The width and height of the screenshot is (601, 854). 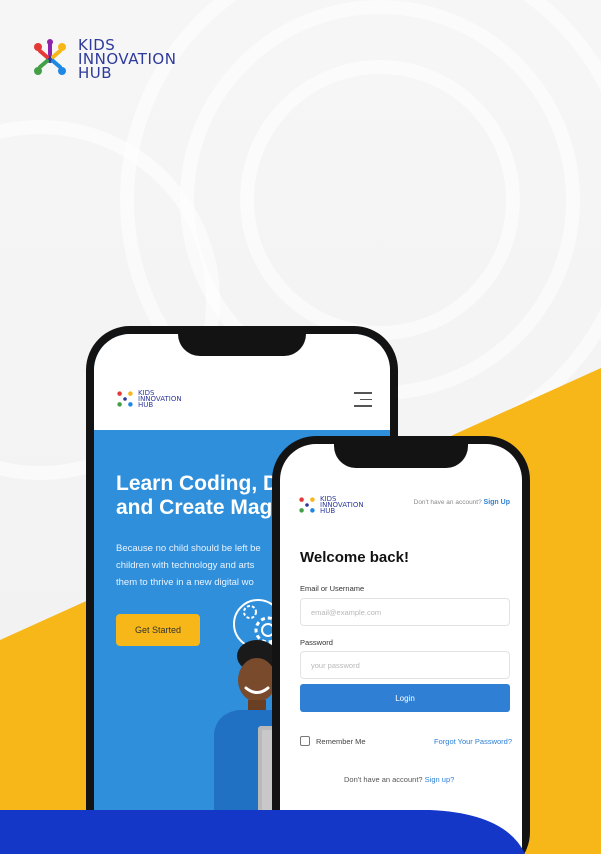 I want to click on password-label: Password, so click(x=316, y=642).